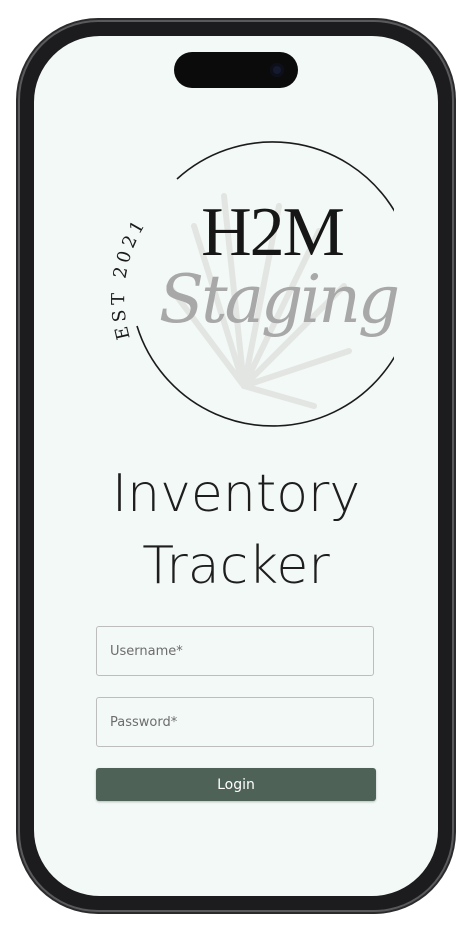 The image size is (473, 932). Describe the element at coordinates (236, 566) in the screenshot. I see `page-title-line2: Tracker` at that location.